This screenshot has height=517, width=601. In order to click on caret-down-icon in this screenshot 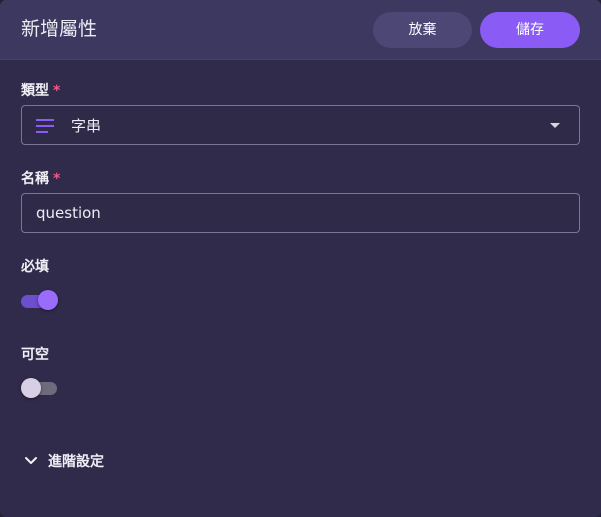, I will do `click(555, 125)`.